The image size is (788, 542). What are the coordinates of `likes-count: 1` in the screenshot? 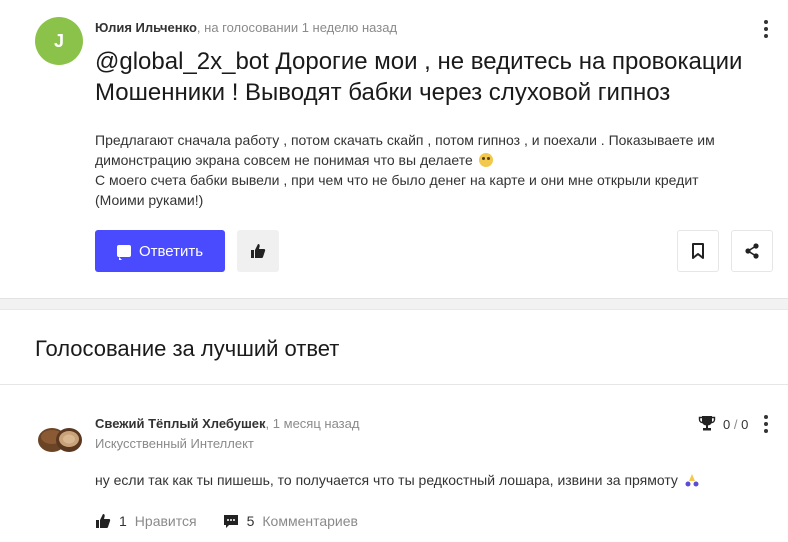 It's located at (123, 521).